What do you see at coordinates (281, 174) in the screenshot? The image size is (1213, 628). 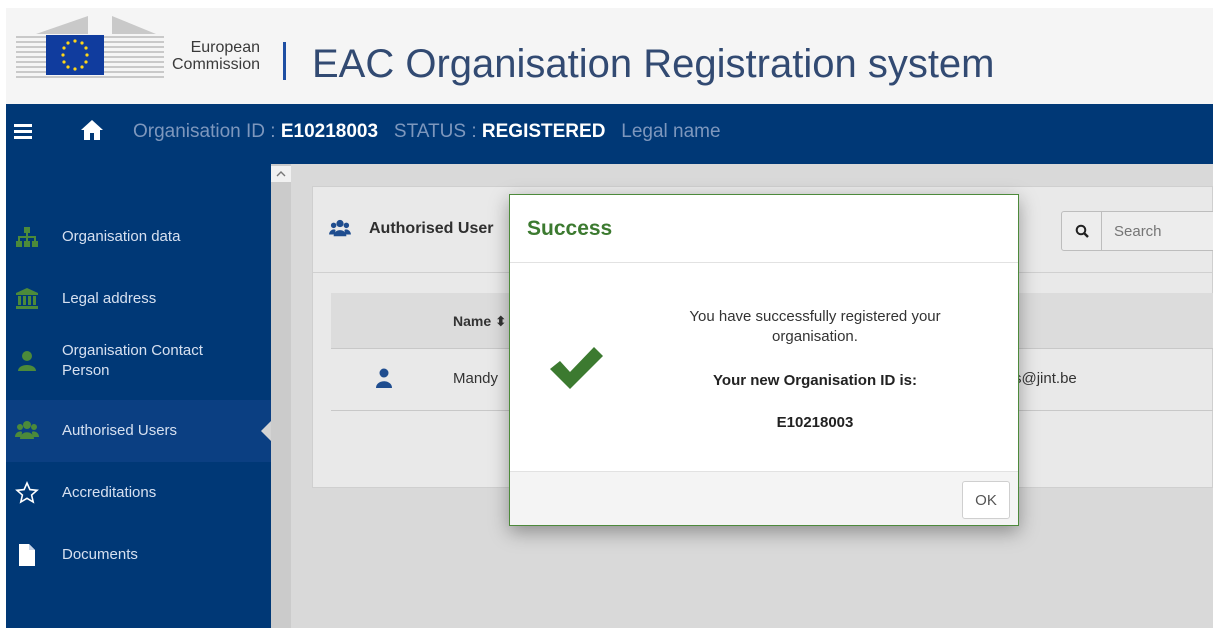 I see `scroll-up-arrow-icon` at bounding box center [281, 174].